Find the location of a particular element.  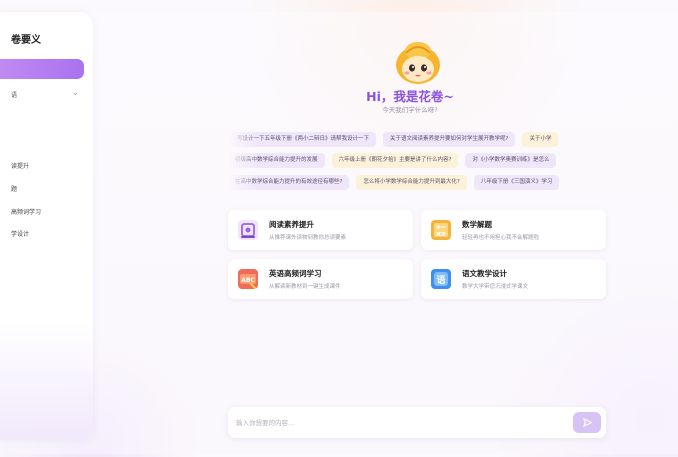

suggestion-chip: 在高中数学综合能力提升的有效途径有哪些? is located at coordinates (289, 182).